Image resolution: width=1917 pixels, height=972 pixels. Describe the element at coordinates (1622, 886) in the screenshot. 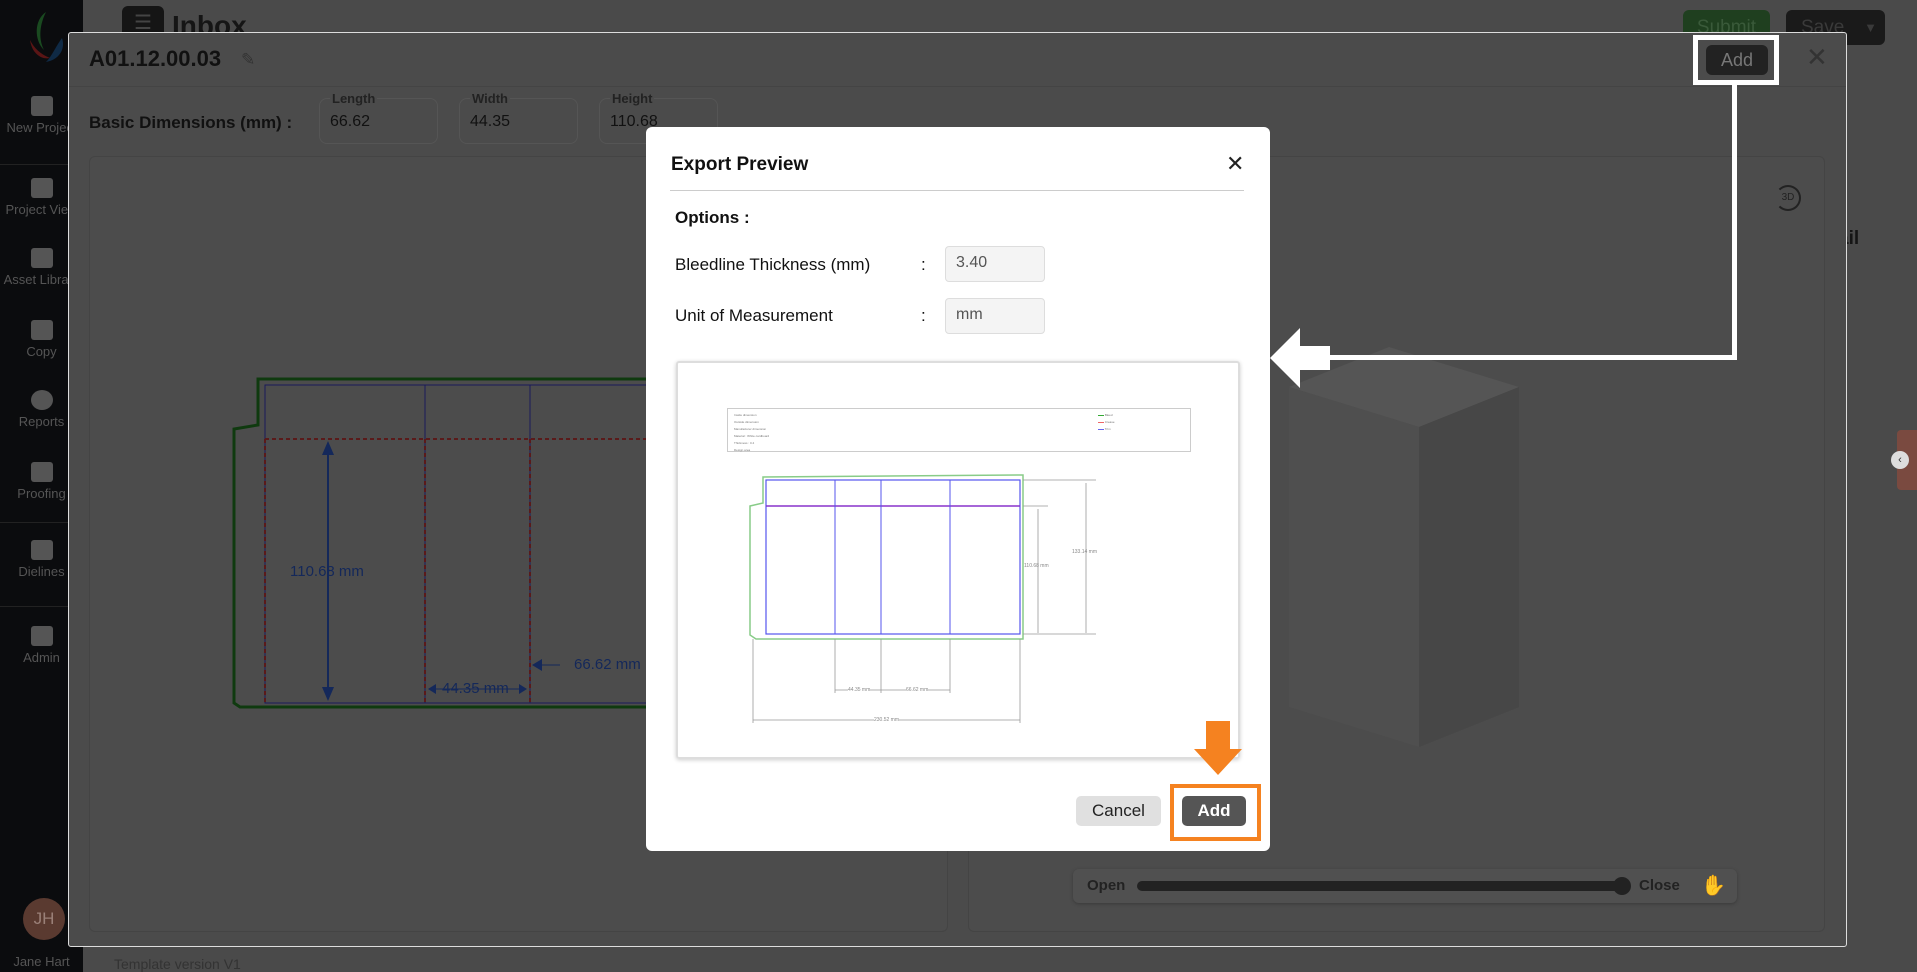

I see `slider-thumb` at that location.